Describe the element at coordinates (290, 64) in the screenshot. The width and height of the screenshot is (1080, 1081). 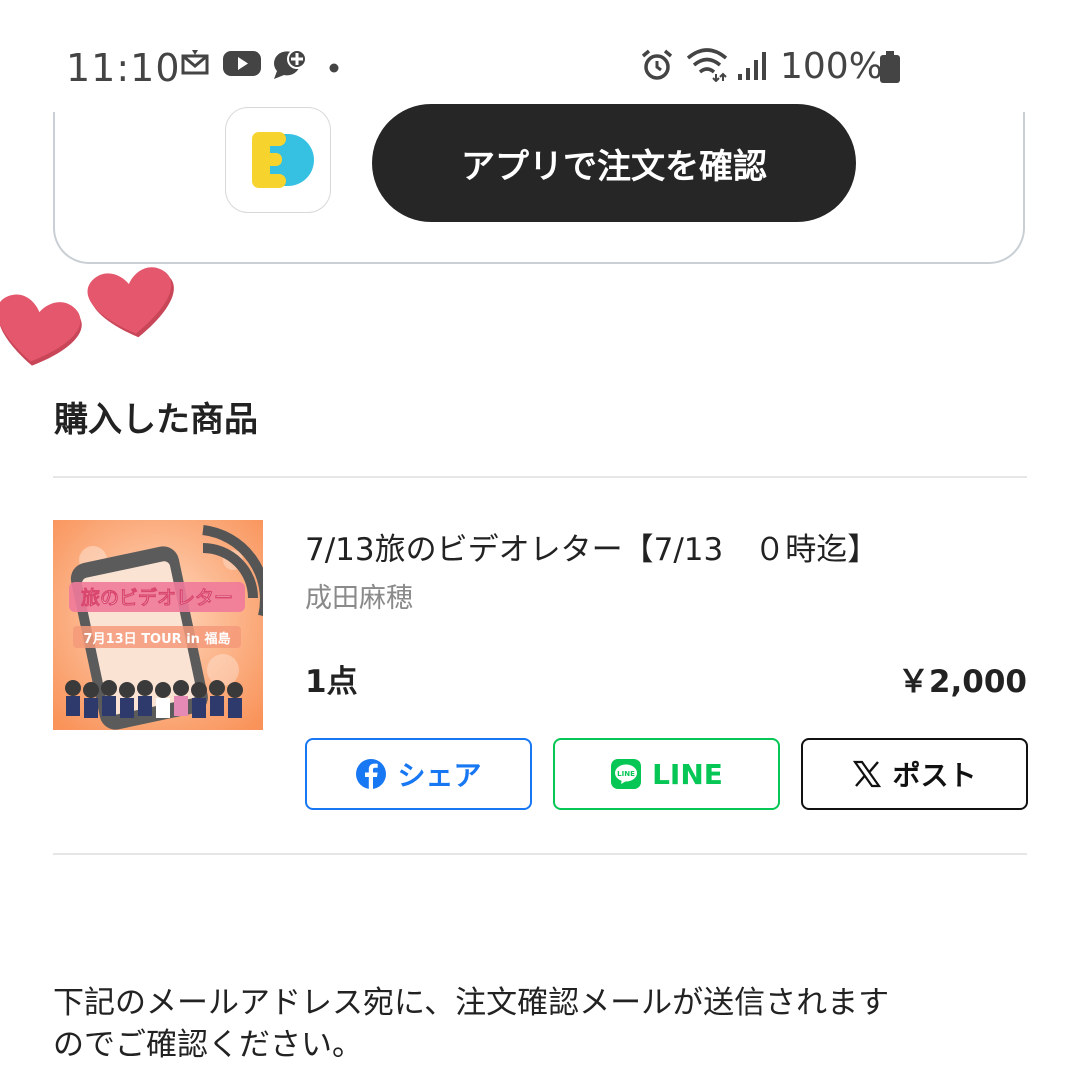
I see `chat-plus-icon` at that location.